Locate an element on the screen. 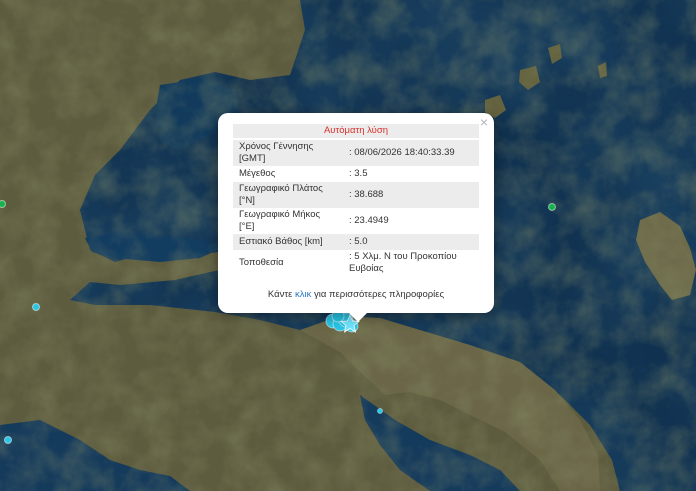  table-row: Γεωγραφικό Μήκος [°E] : 23.4949 is located at coordinates (356, 221).